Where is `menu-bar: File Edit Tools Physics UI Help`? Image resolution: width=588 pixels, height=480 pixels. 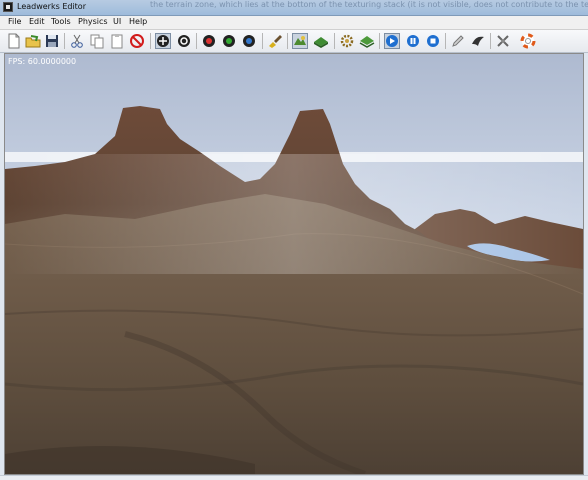
menu-bar: File Edit Tools Physics UI Help is located at coordinates (294, 23).